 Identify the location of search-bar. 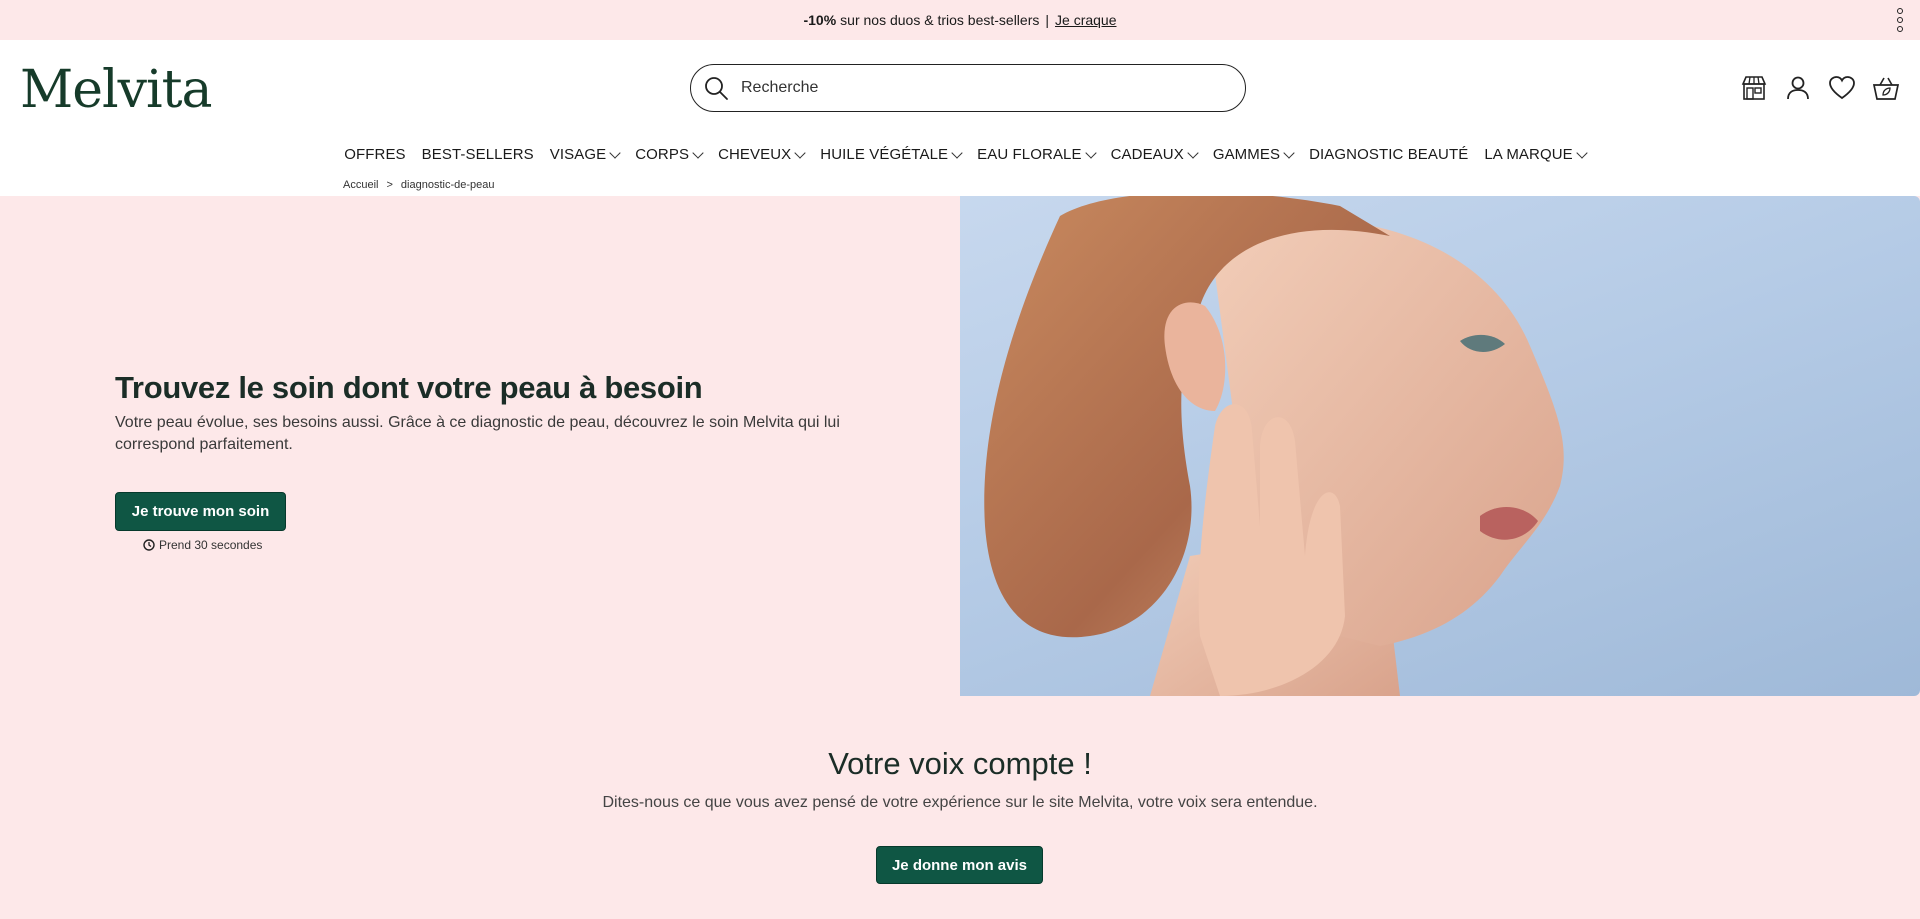
(968, 88).